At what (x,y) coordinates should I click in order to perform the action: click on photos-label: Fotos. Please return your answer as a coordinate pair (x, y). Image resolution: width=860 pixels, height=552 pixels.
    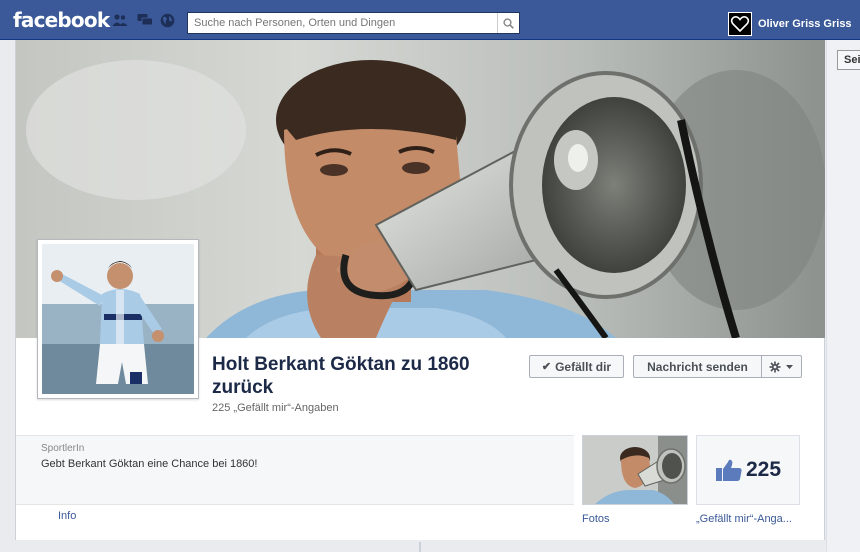
    Looking at the image, I should click on (596, 519).